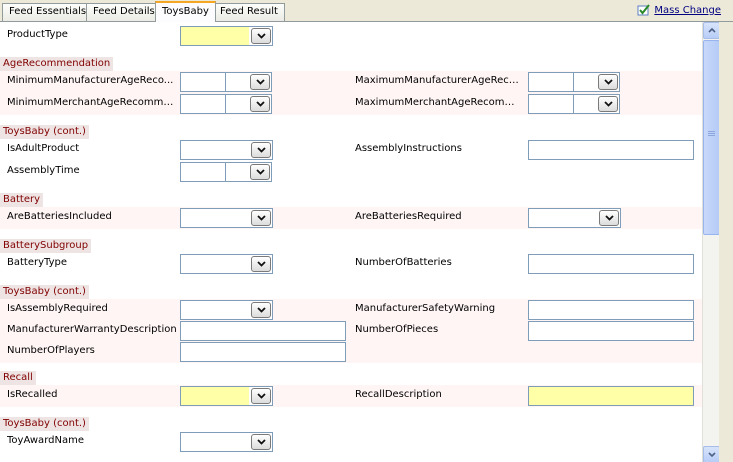 This screenshot has height=462, width=733. What do you see at coordinates (711, 137) in the screenshot?
I see `scroll-thumb` at bounding box center [711, 137].